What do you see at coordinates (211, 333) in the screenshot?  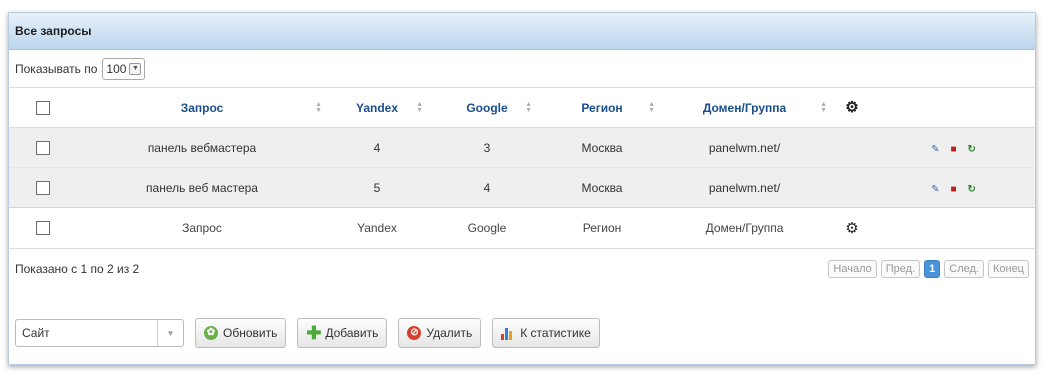 I see `refresh-icon: ✿` at bounding box center [211, 333].